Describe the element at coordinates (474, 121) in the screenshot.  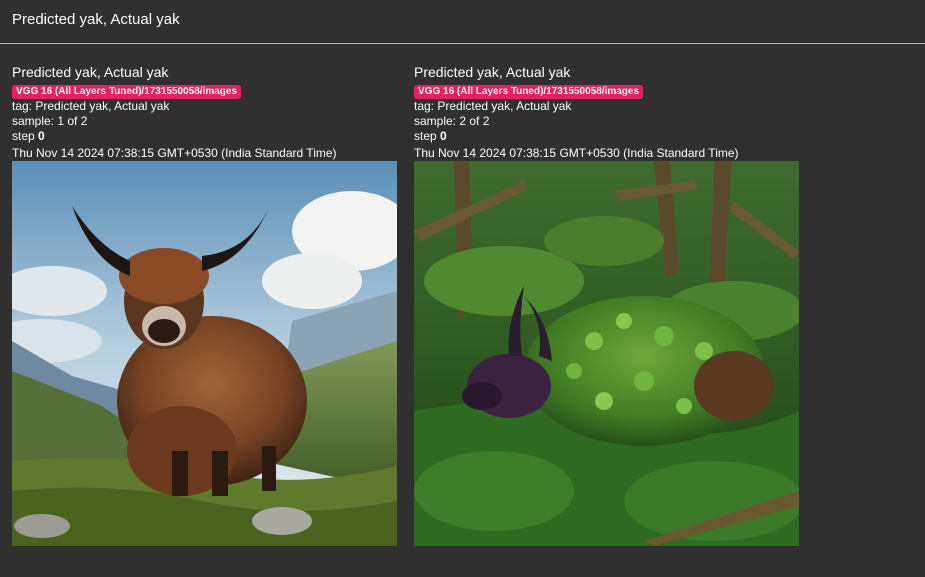
I see `sample-value: 2 of 2` at that location.